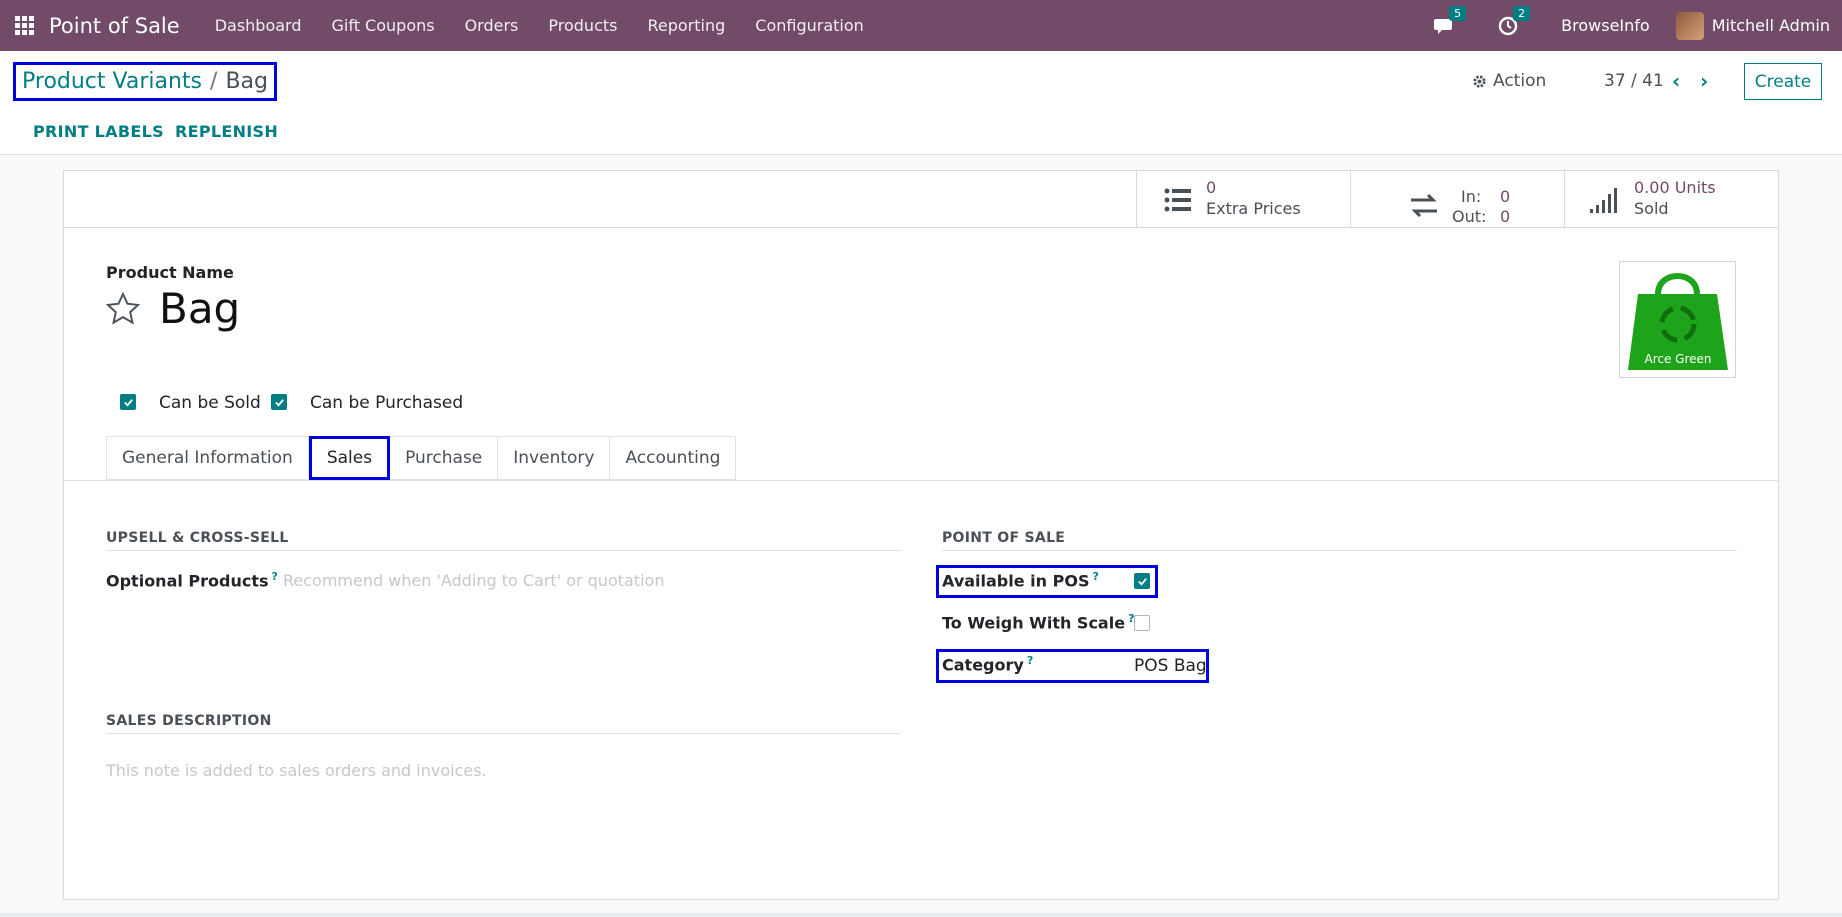 The image size is (1842, 917). I want to click on extra-prices-label: Extra Prices, so click(1253, 208).